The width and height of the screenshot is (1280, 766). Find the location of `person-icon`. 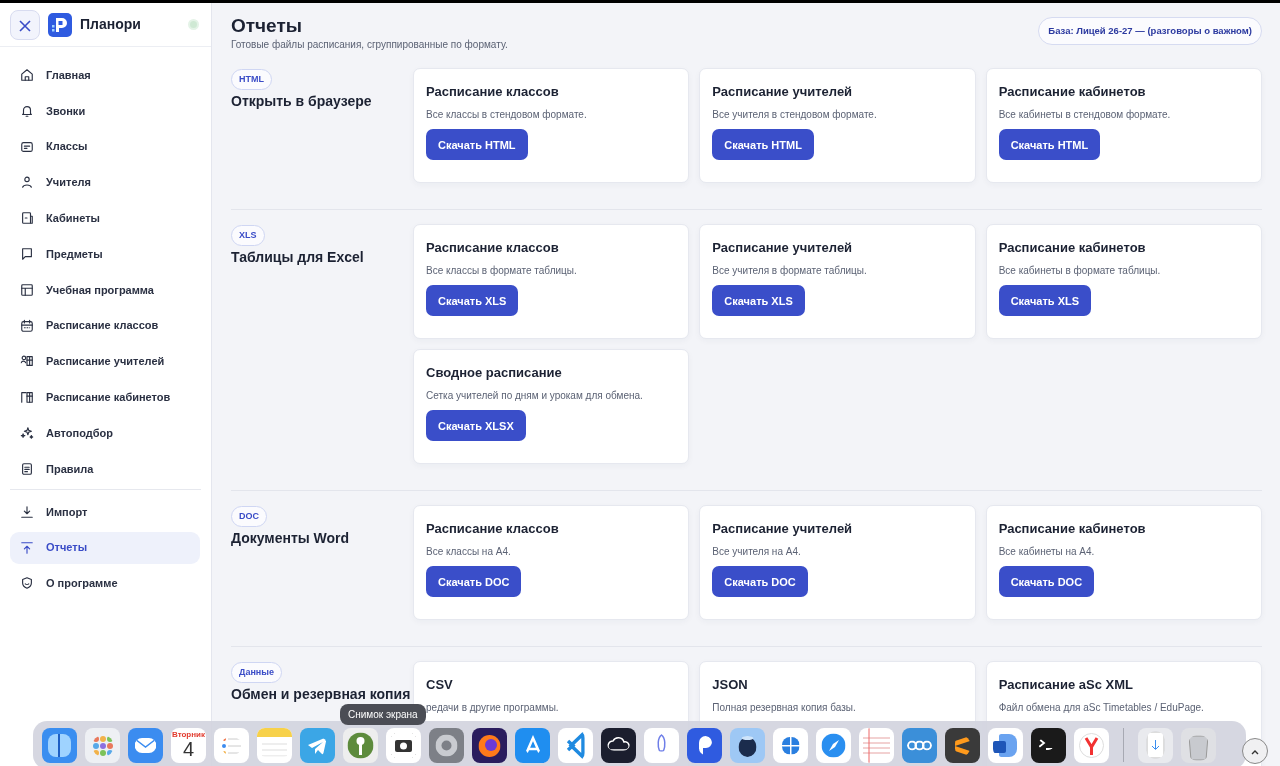

person-icon is located at coordinates (27, 182).